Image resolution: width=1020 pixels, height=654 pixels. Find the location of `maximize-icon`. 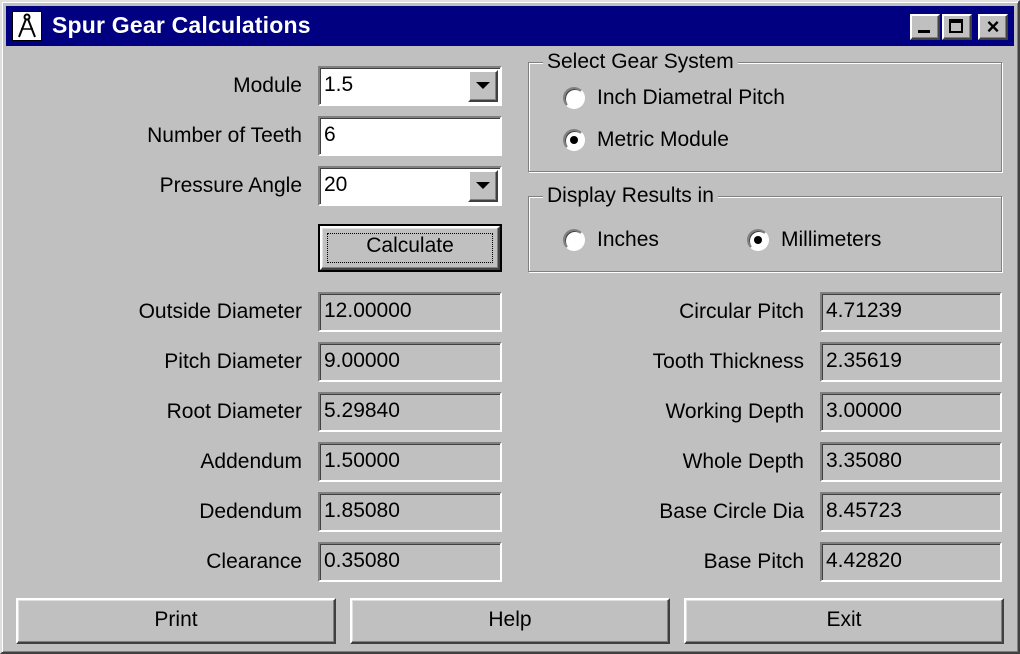

maximize-icon is located at coordinates (956, 26).